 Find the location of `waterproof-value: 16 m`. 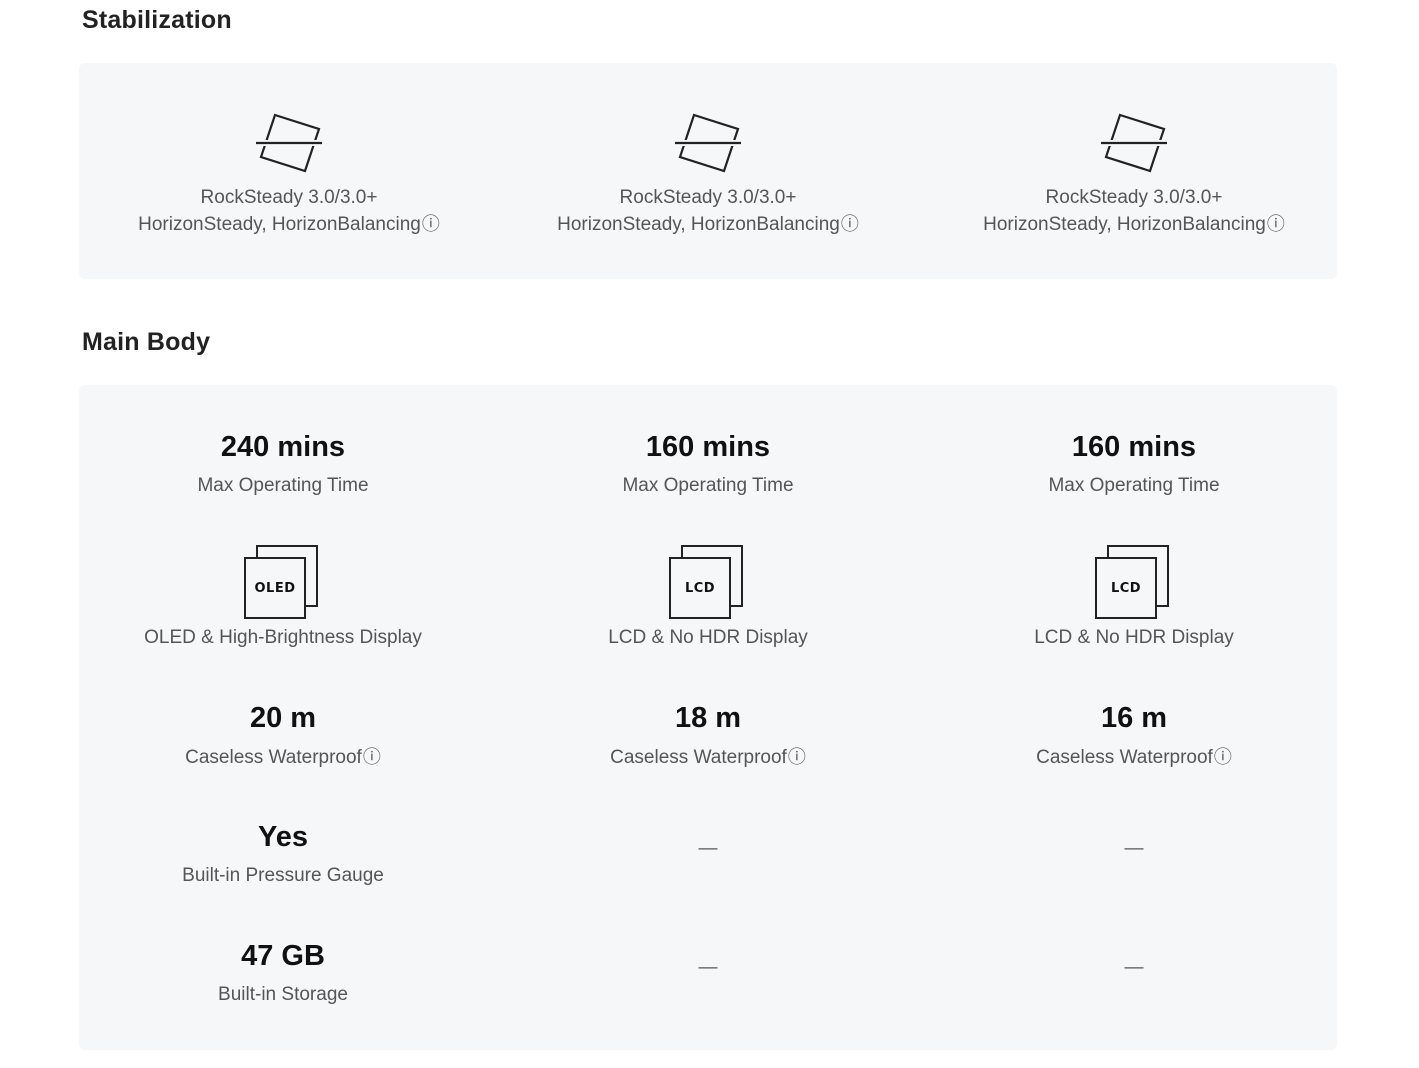

waterproof-value: 16 m is located at coordinates (1134, 718).